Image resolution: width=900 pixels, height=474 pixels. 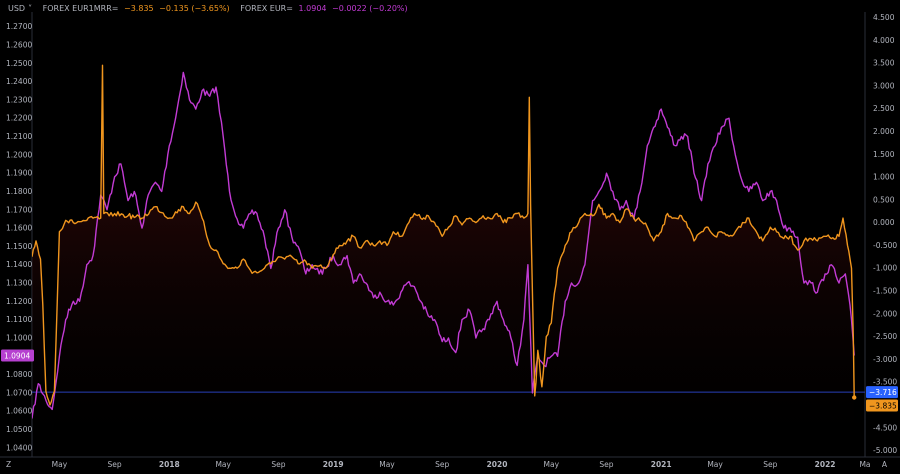 What do you see at coordinates (884, 85) in the screenshot?
I see `right-tick-label: 3.000` at bounding box center [884, 85].